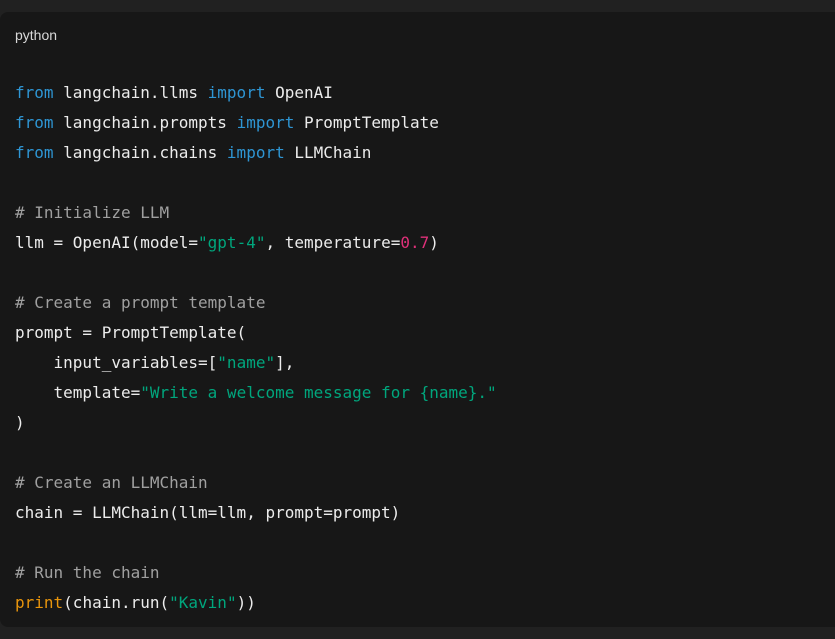 This screenshot has width=835, height=639. What do you see at coordinates (131, 332) in the screenshot?
I see `code-token: prompt = PromptTemplate(` at bounding box center [131, 332].